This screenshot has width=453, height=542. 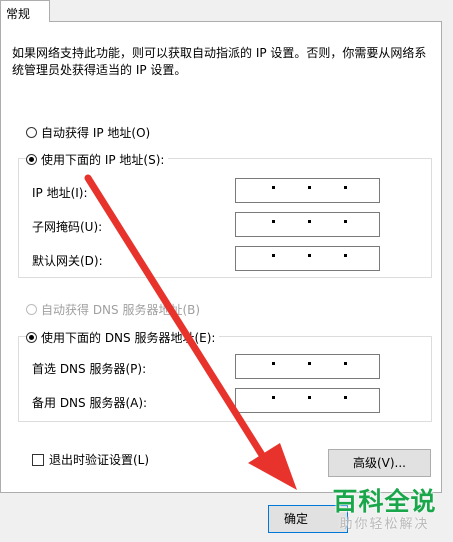 What do you see at coordinates (307, 190) in the screenshot?
I see `ip-address-input` at bounding box center [307, 190].